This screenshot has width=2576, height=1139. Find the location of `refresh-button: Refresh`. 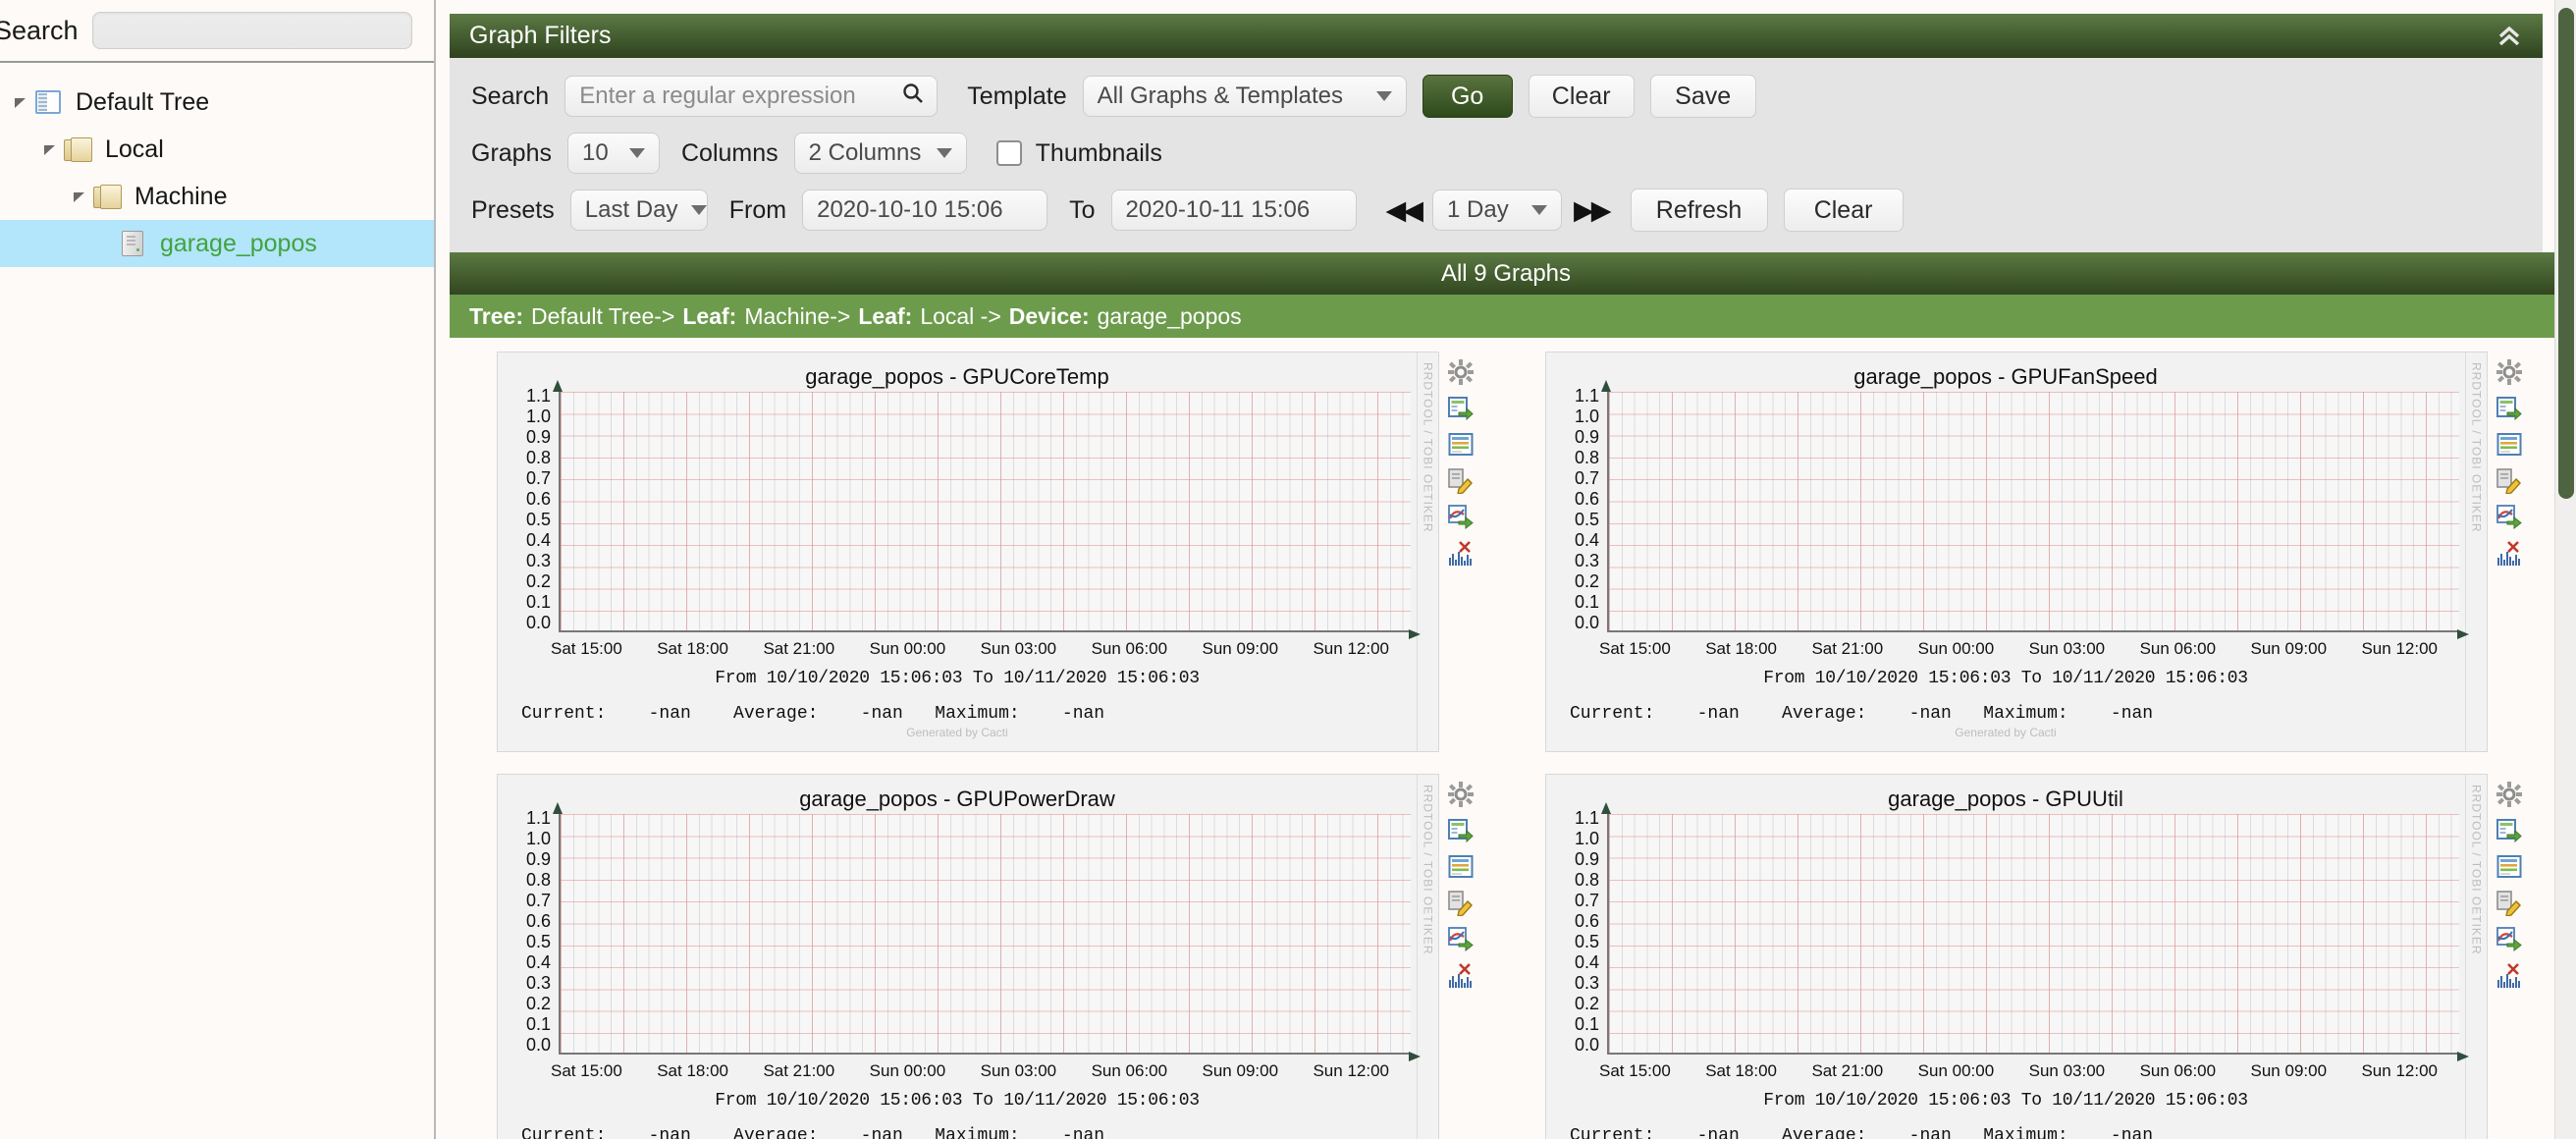

refresh-button: Refresh is located at coordinates (1699, 210).